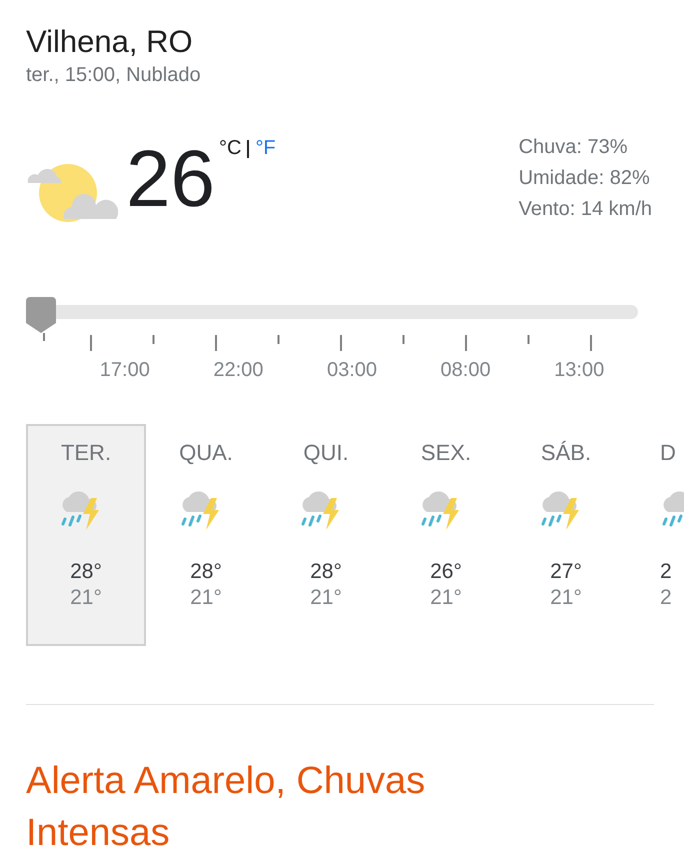  What do you see at coordinates (286, 807) in the screenshot?
I see `weather-alert: Alerta Amarelo, Chuvas Intensas` at bounding box center [286, 807].